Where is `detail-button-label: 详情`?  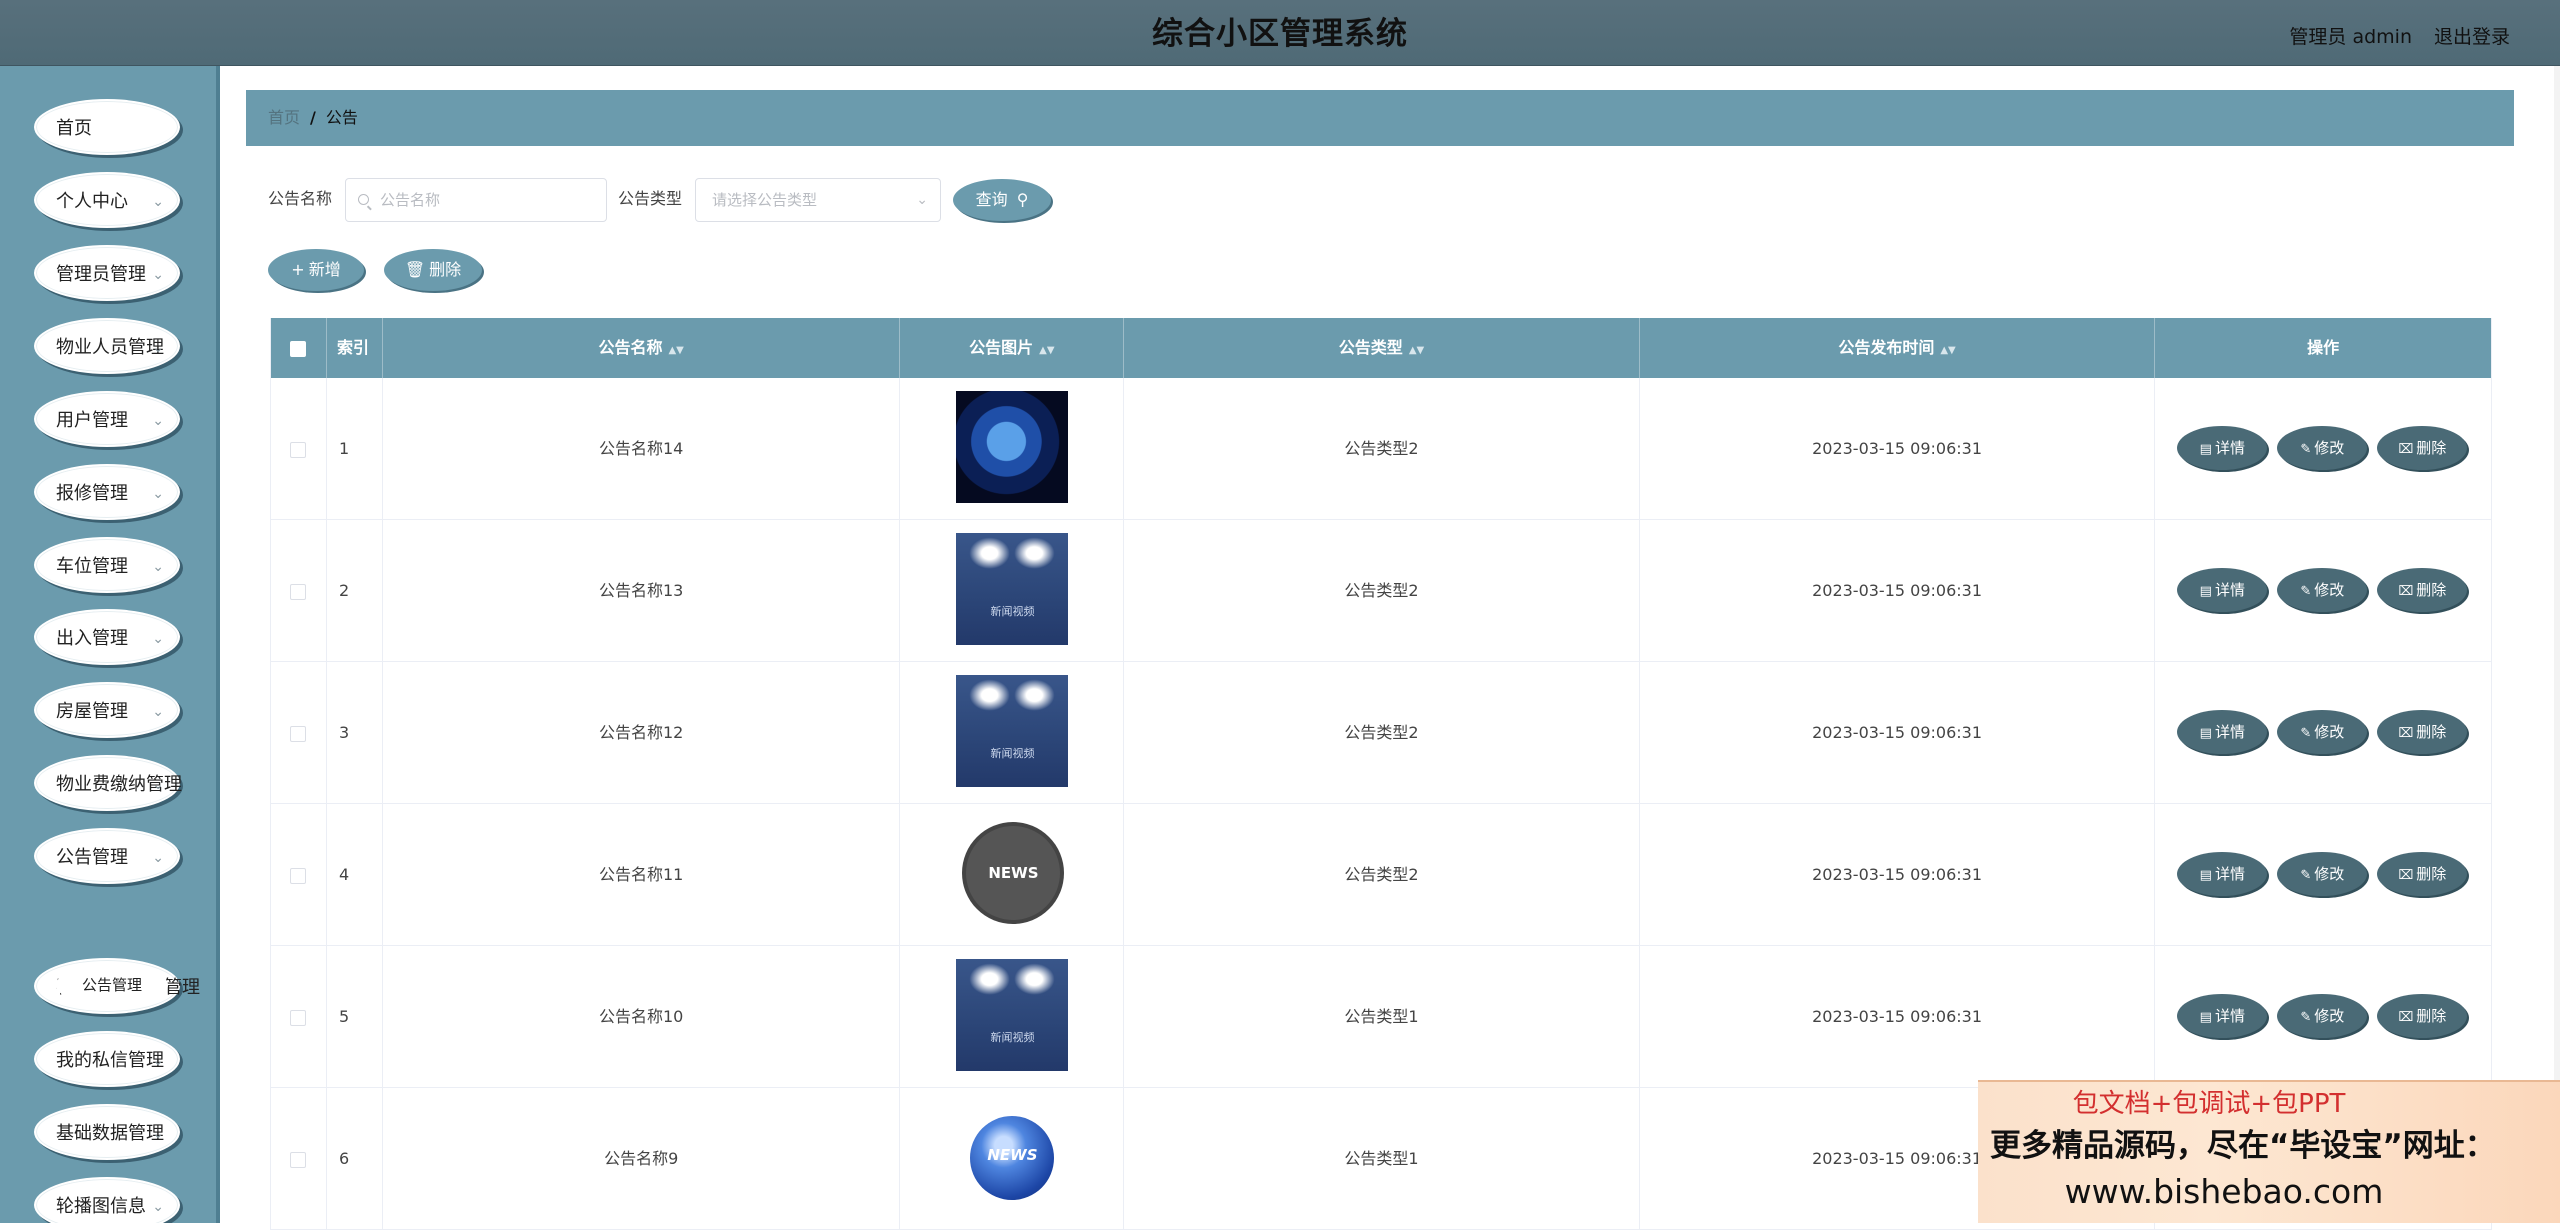
detail-button-label: 详情 is located at coordinates (2229, 590).